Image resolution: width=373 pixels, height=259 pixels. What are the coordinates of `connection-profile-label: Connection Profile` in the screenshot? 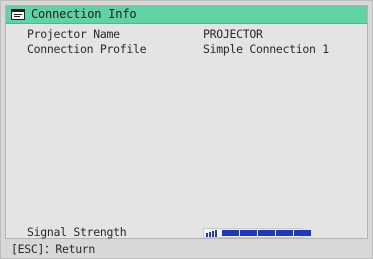 It's located at (87, 49).